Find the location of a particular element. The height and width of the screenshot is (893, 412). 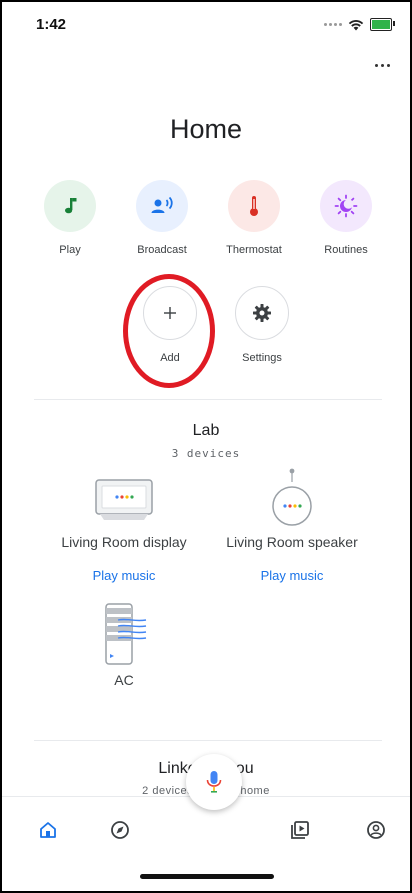

media-icon is located at coordinates (300, 830).